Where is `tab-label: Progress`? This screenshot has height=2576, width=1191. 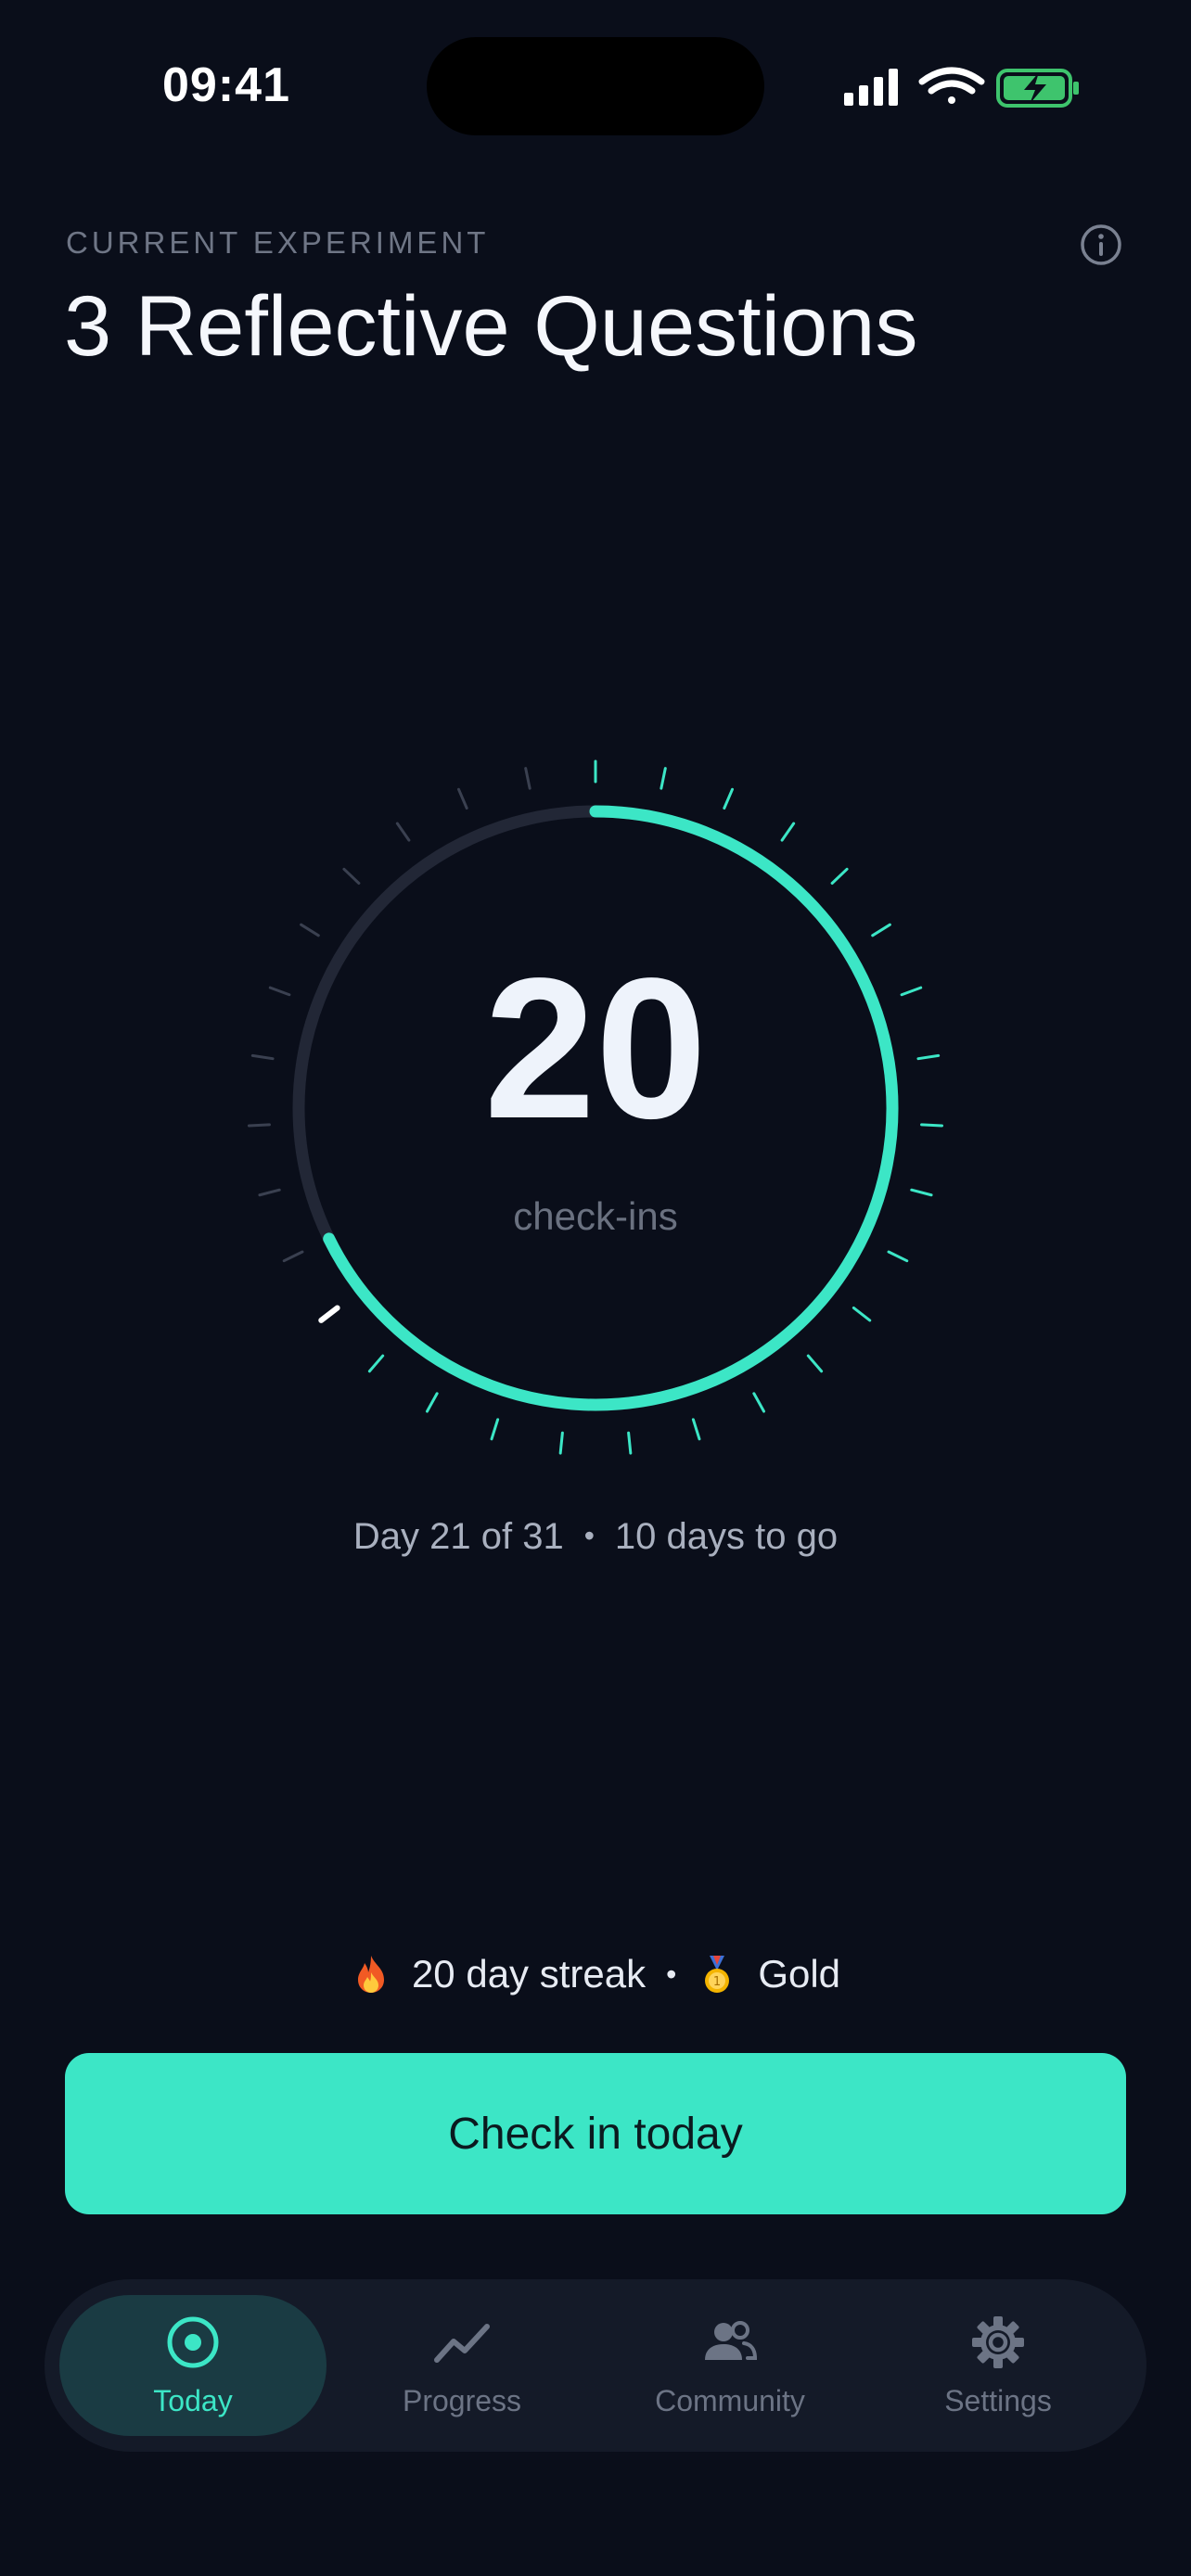 tab-label: Progress is located at coordinates (462, 2400).